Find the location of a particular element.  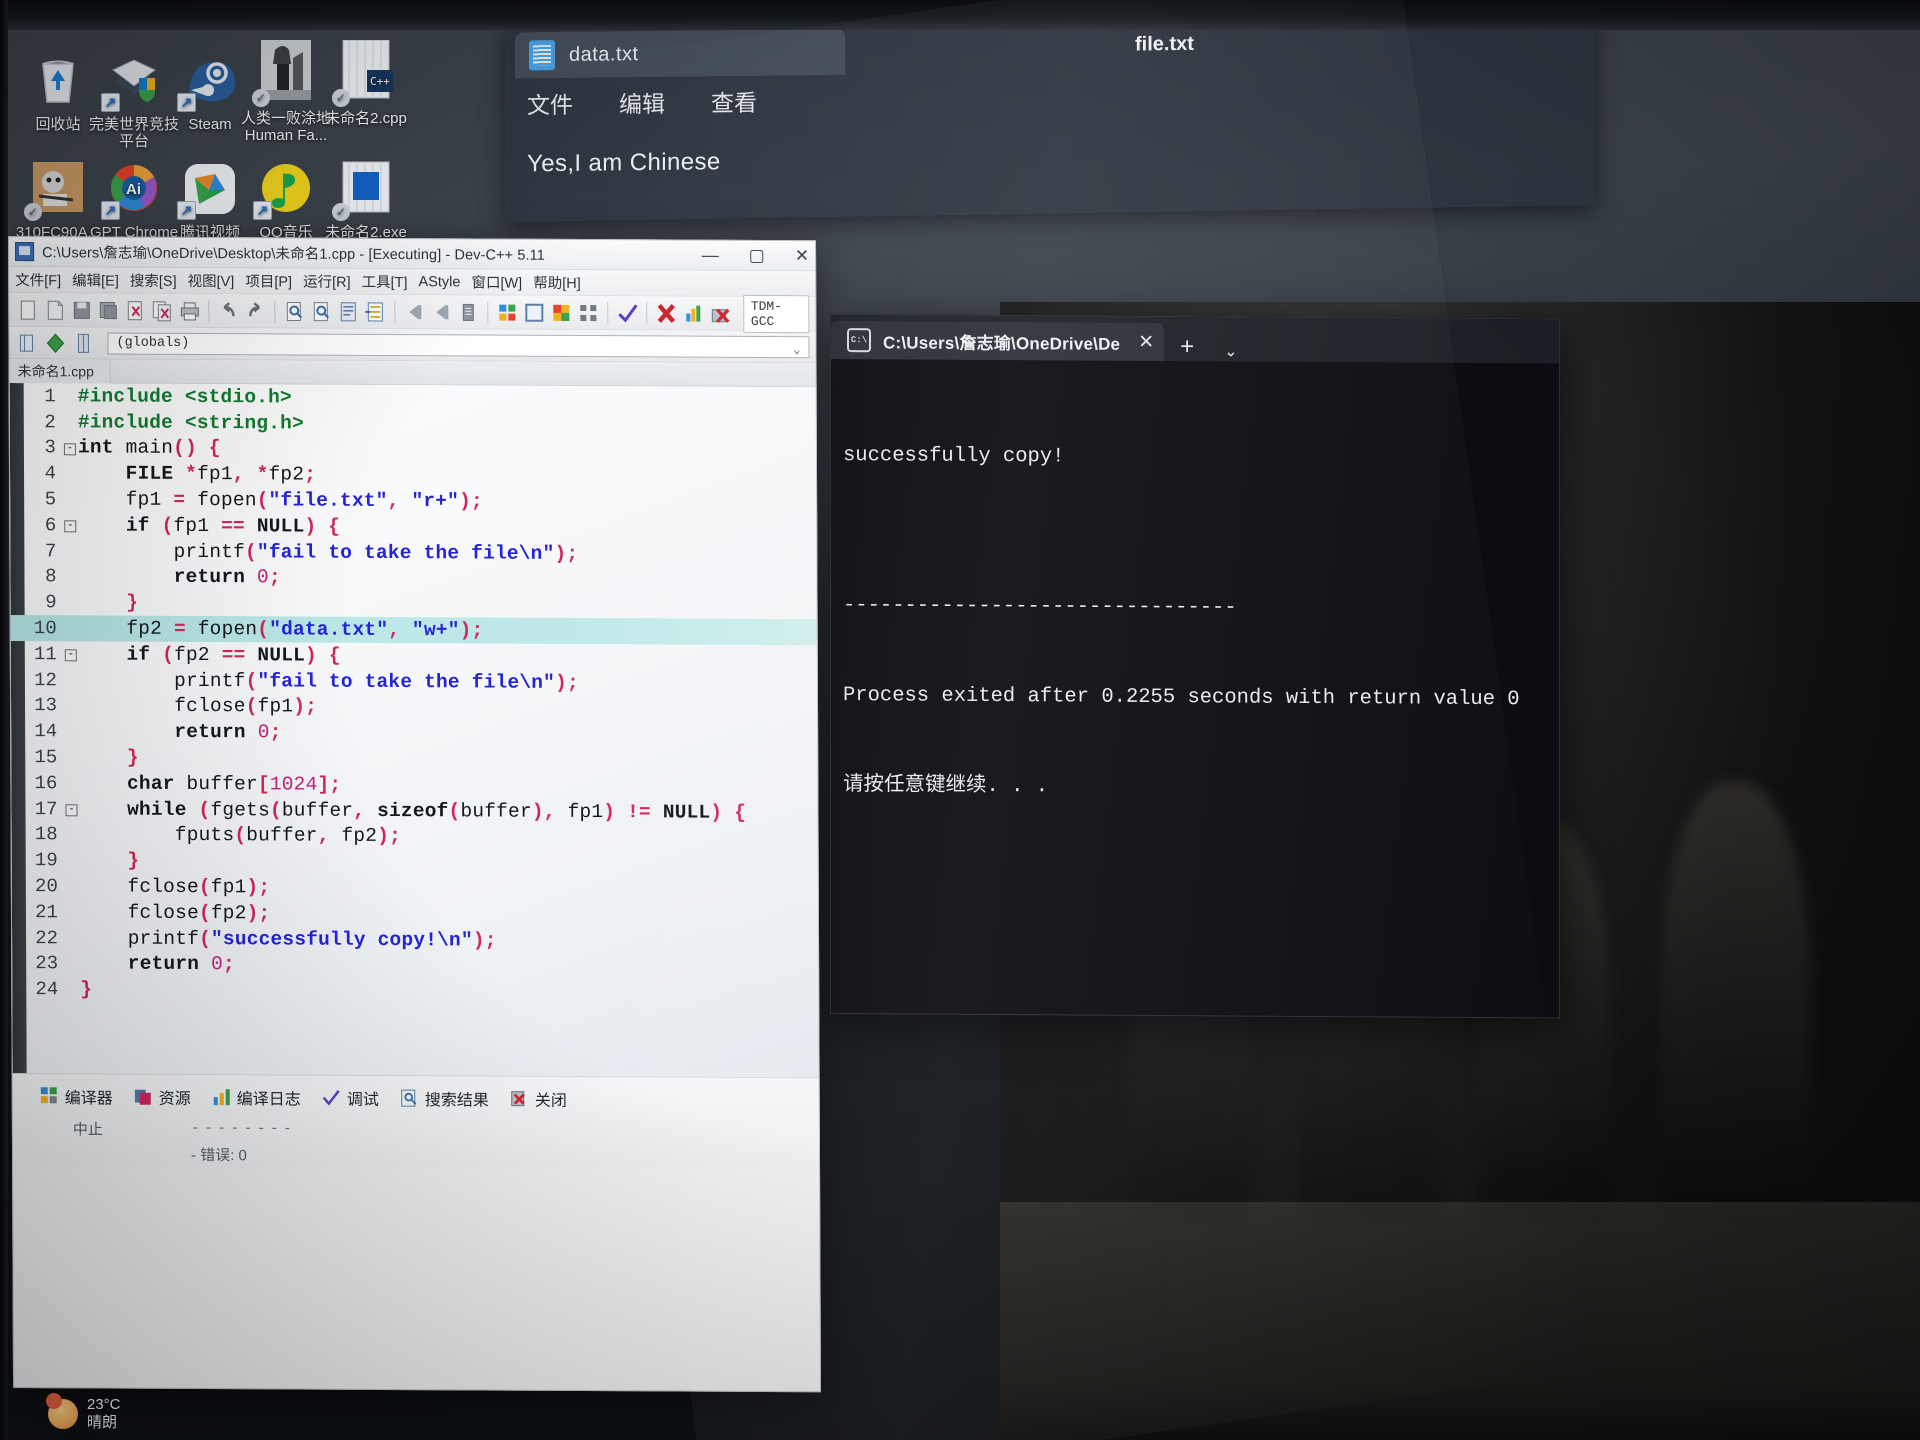

maximize-button: ▢ is located at coordinates (757, 256).